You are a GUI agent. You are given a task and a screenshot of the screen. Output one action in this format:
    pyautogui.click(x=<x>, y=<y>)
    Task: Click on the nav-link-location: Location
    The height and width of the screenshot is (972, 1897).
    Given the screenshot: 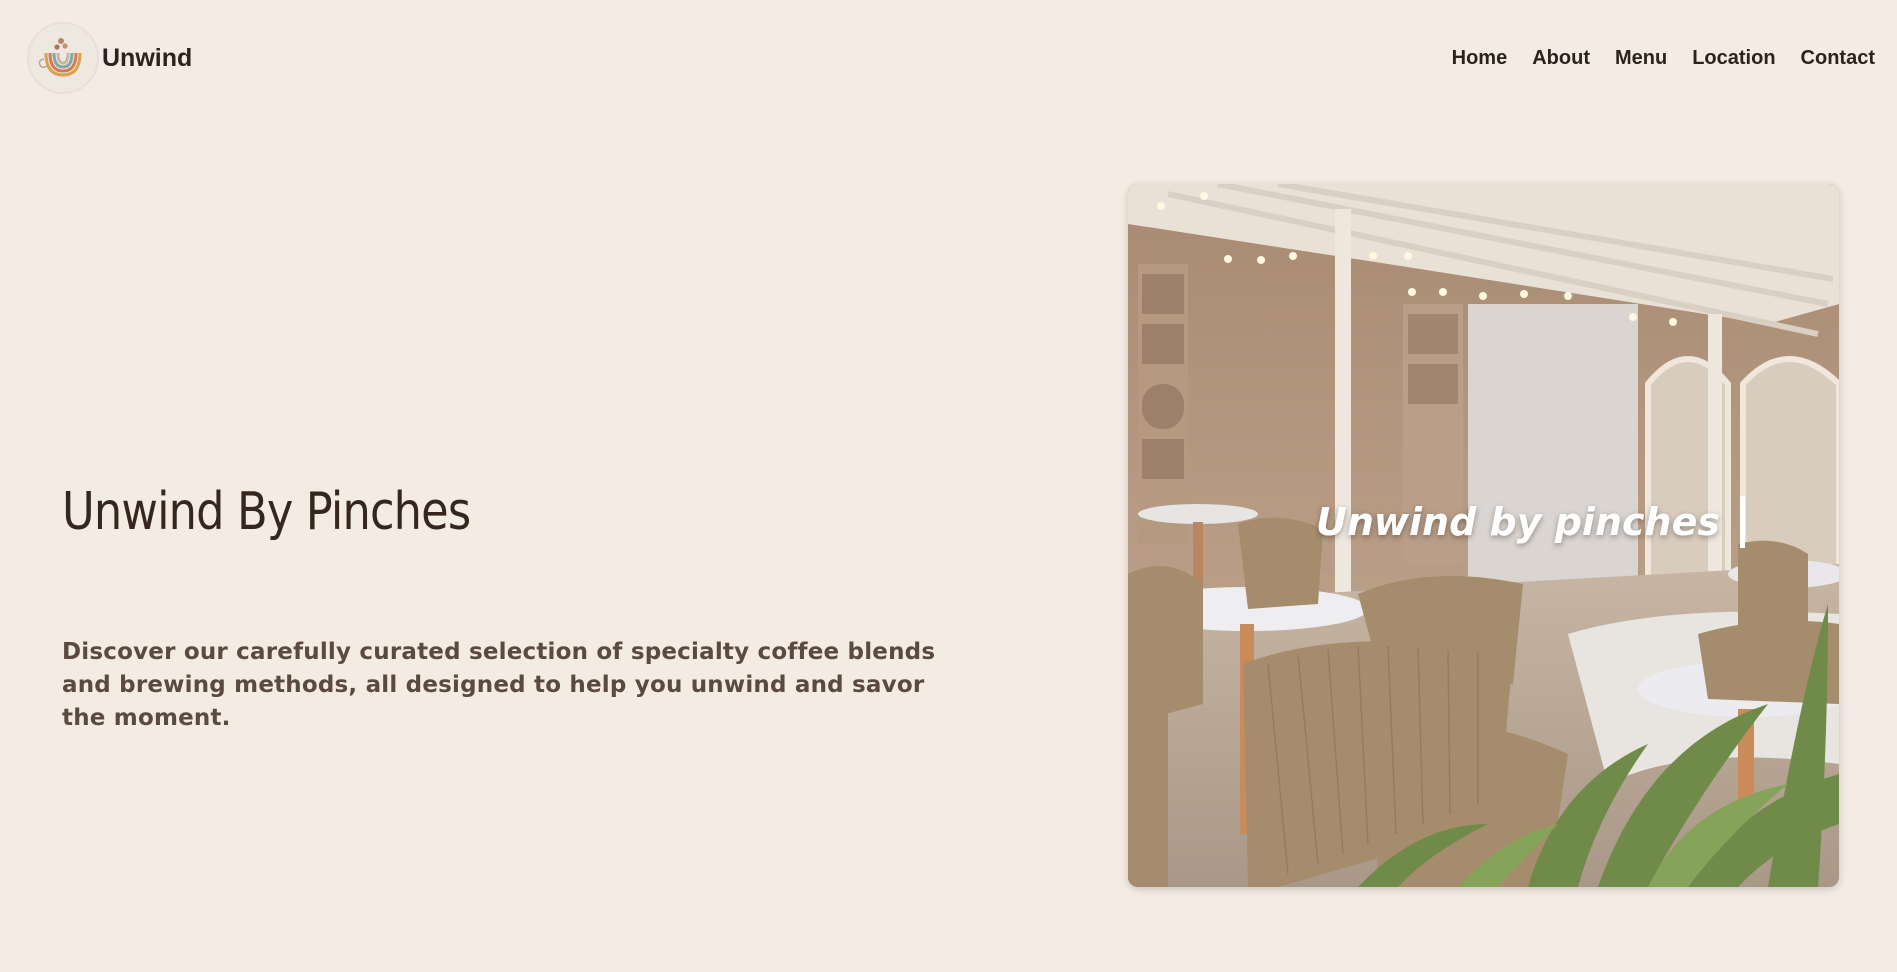 What is the action you would take?
    pyautogui.click(x=1733, y=58)
    